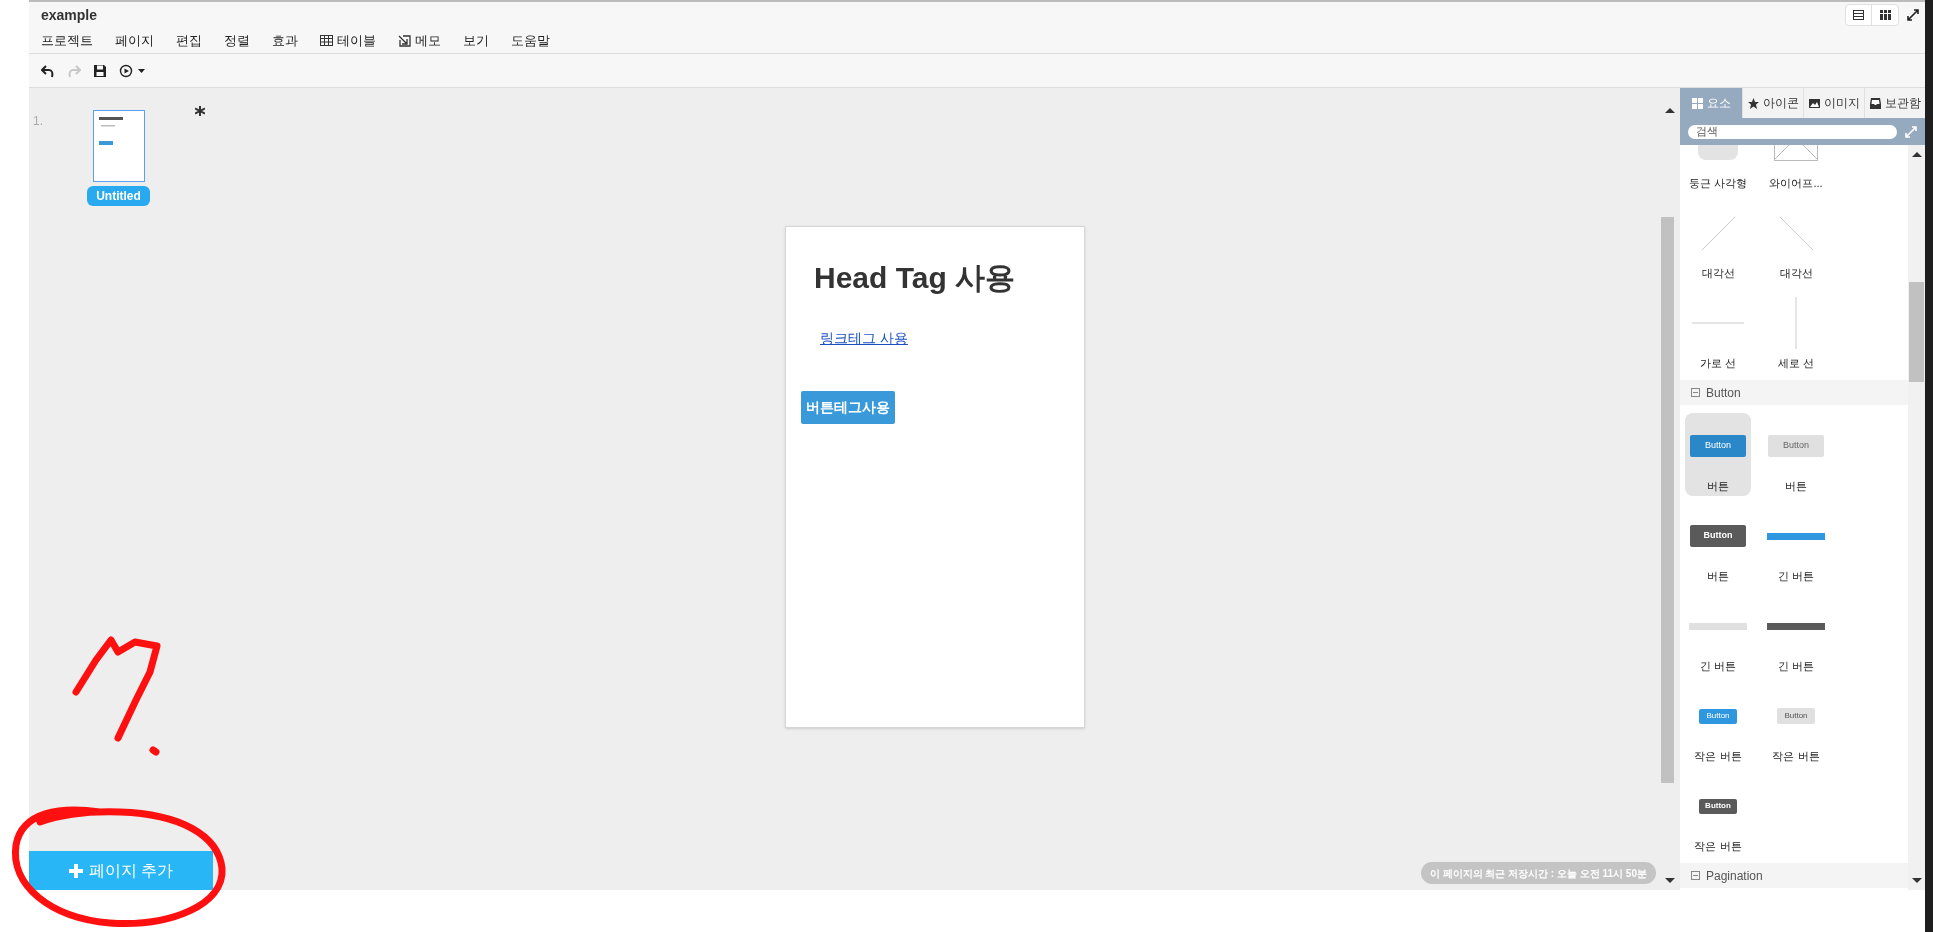  Describe the element at coordinates (1718, 183) in the screenshot. I see `element-label: 둥근 사각형` at that location.